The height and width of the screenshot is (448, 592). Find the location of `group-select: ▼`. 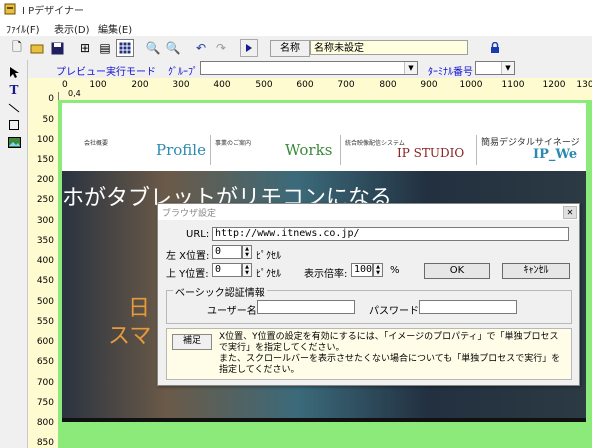

group-select: ▼ is located at coordinates (309, 68).